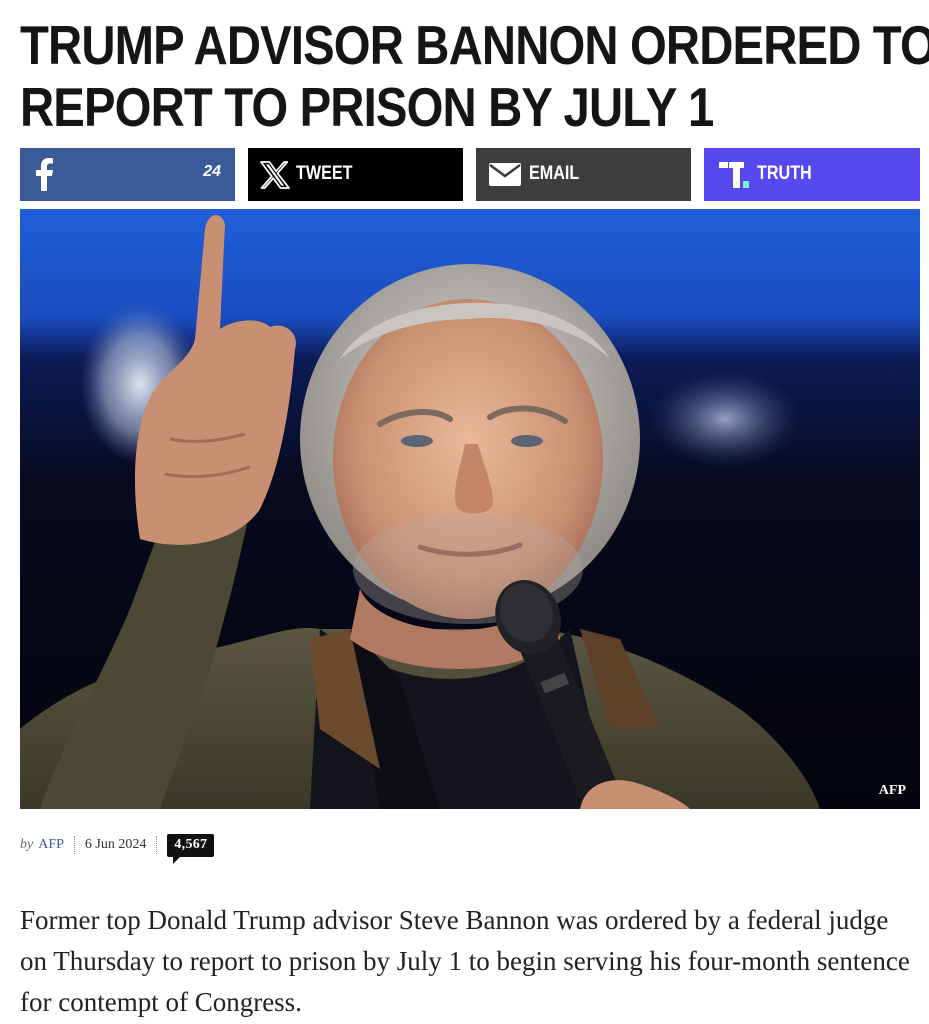  What do you see at coordinates (583, 174) in the screenshot?
I see `email-share-button: EMAIL` at bounding box center [583, 174].